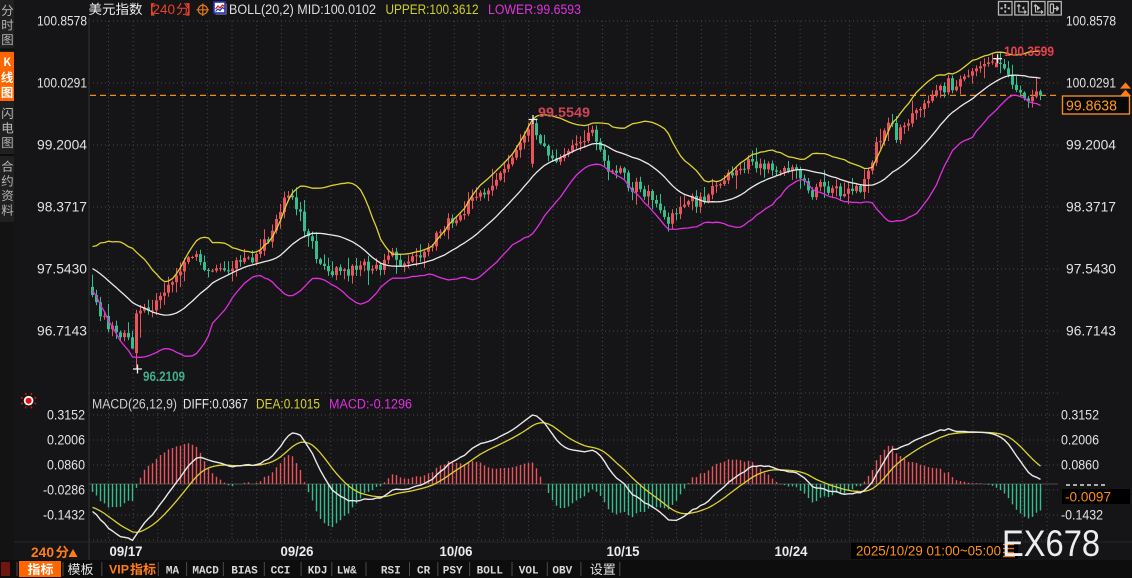 This screenshot has height=578, width=1132. Describe the element at coordinates (244, 572) in the screenshot. I see `svg-text: BIAS` at that location.